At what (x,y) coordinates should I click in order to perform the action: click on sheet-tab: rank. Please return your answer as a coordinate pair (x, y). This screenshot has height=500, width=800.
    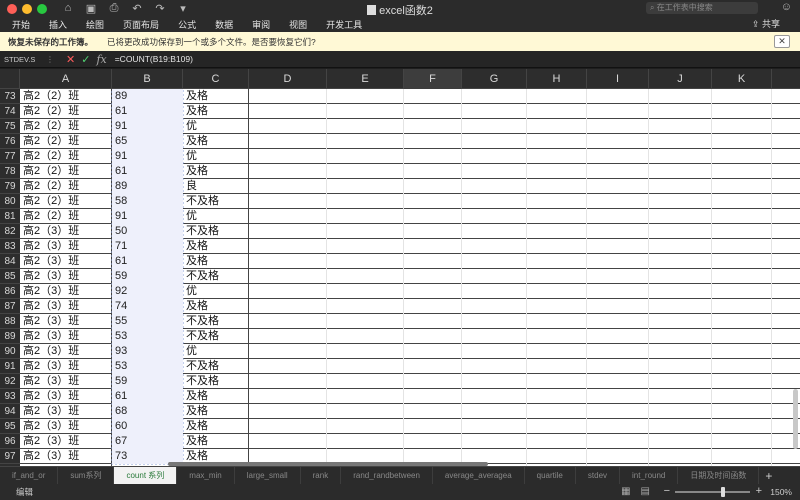
    Looking at the image, I should click on (321, 475).